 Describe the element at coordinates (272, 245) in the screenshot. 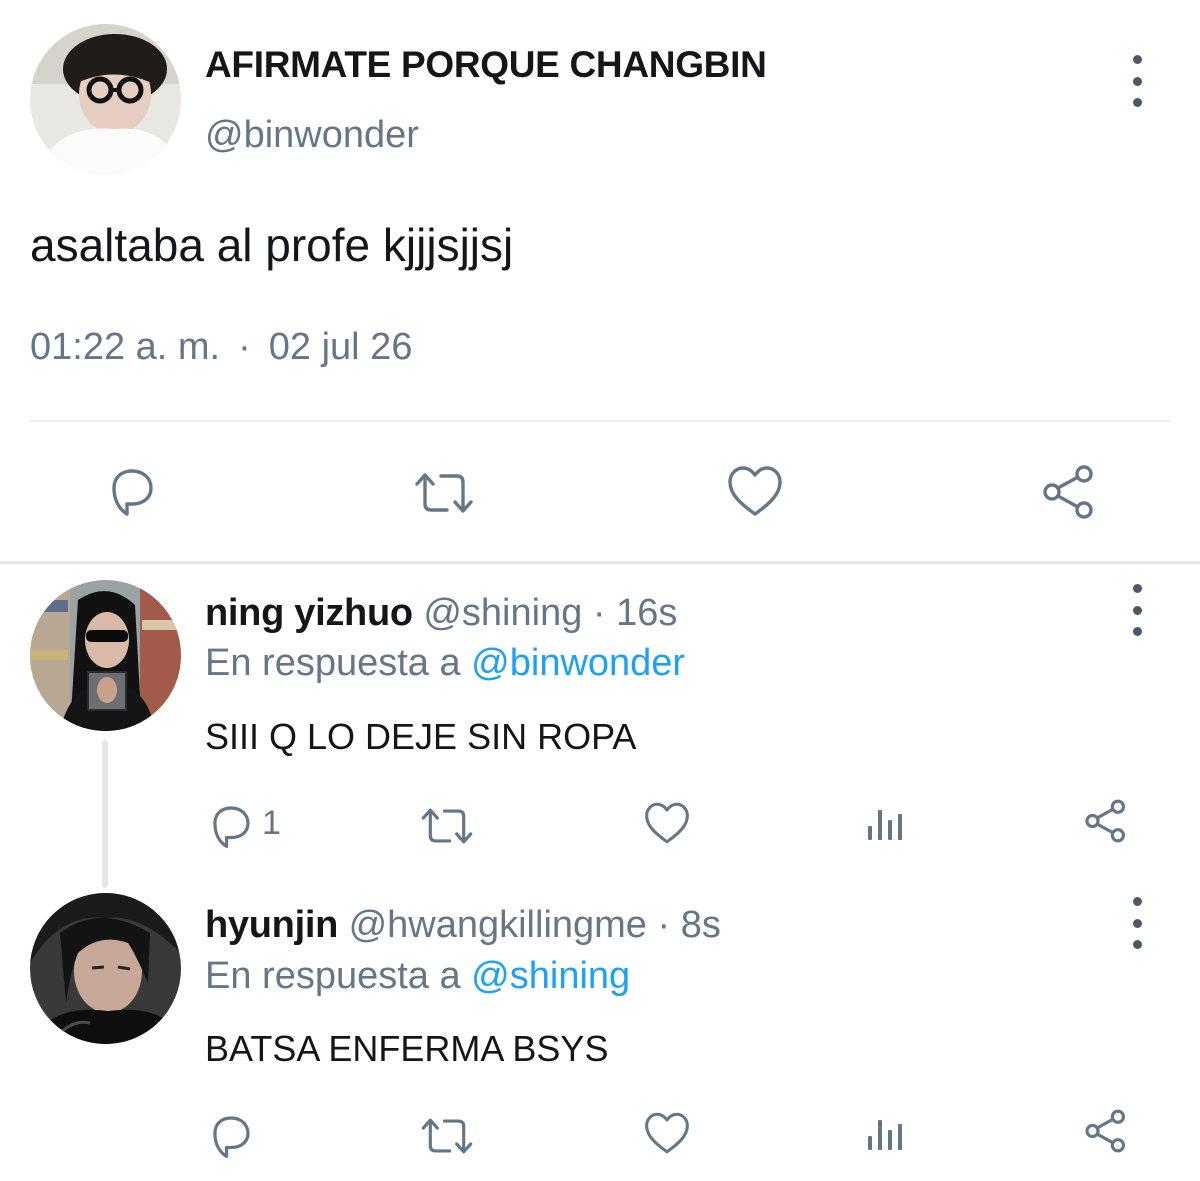

I see `main-tweet-text: asaltaba al profe kjjjsjjsj` at that location.